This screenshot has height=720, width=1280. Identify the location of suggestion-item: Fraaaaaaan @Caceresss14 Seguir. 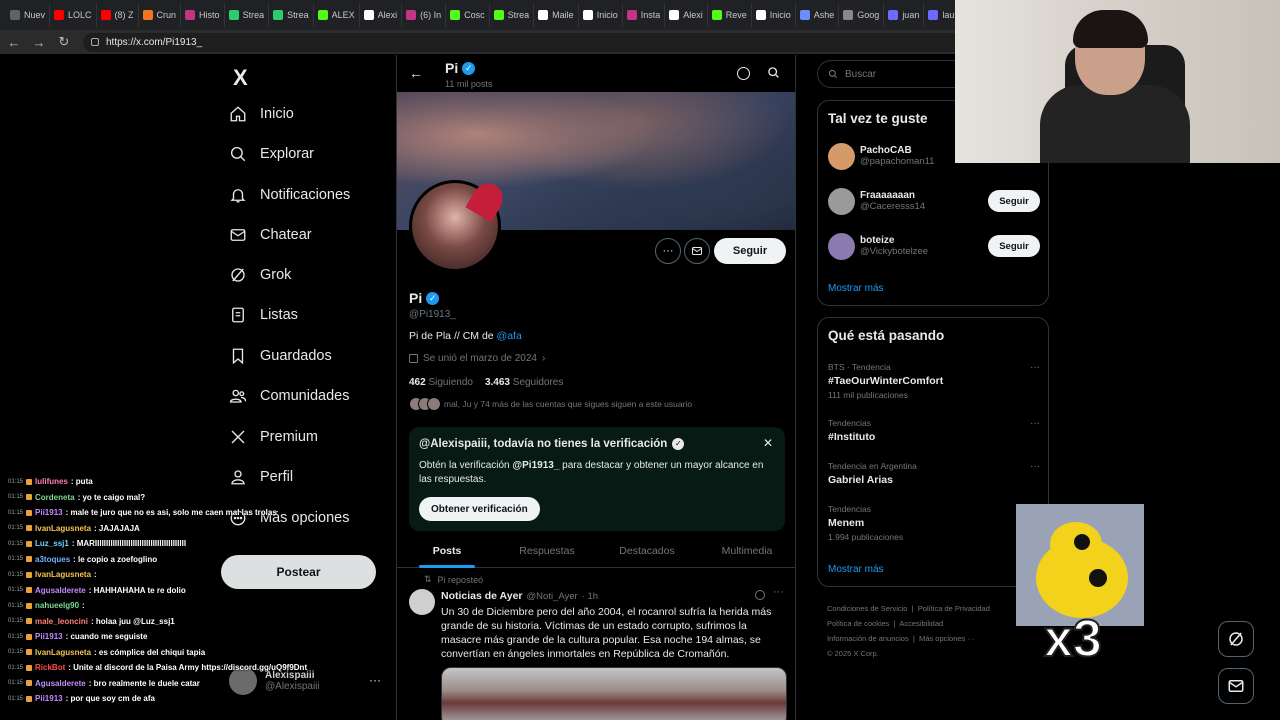
(934, 201).